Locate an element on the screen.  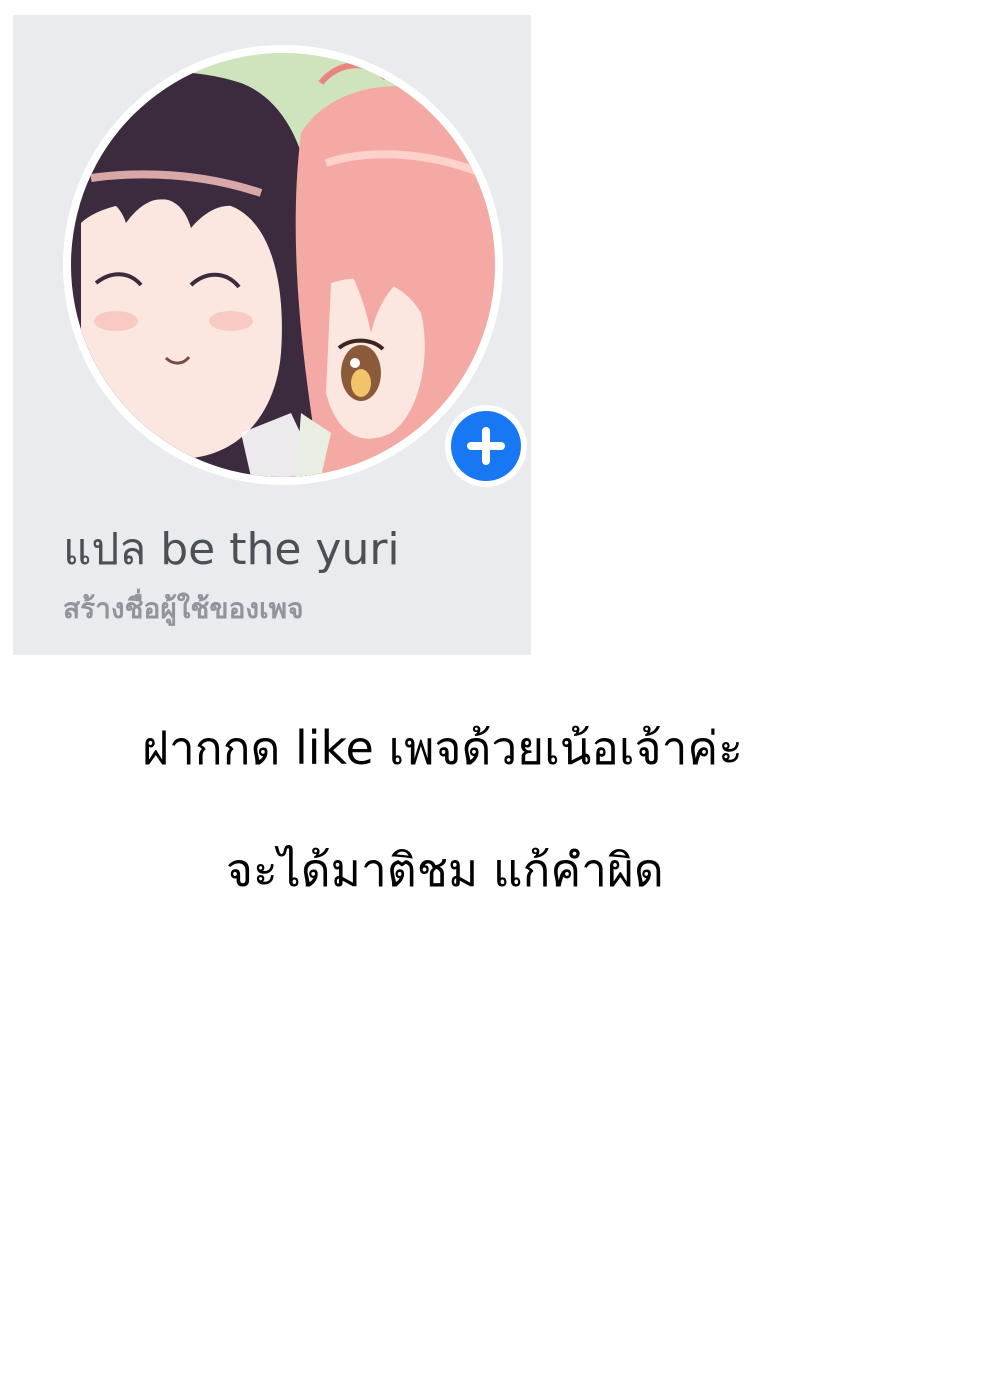
add-username-button is located at coordinates (486, 446).